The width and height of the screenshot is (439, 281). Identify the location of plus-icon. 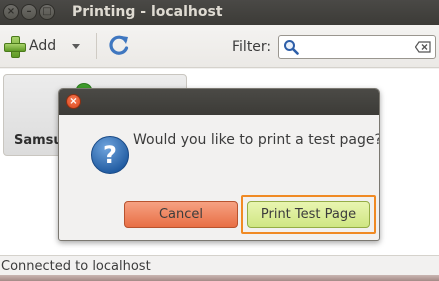
(15, 47).